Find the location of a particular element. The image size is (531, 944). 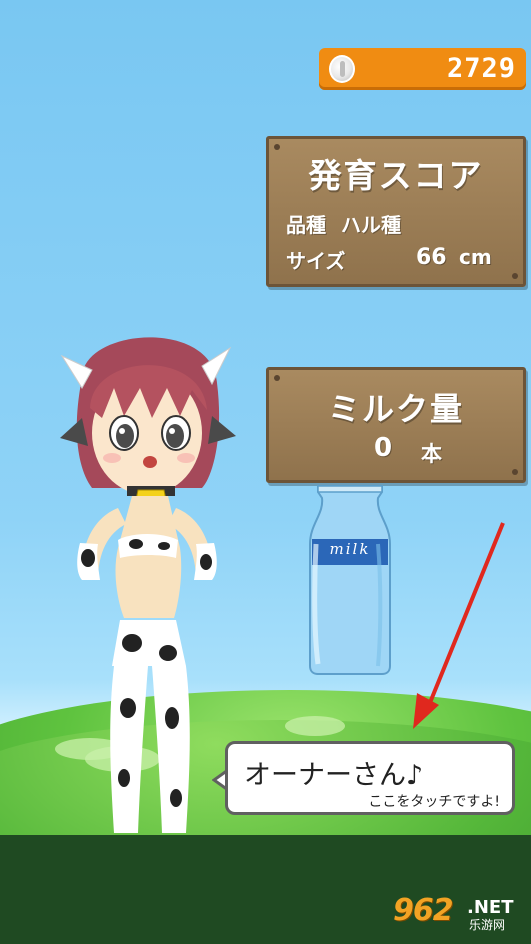

bubble-sub-text: ここをタッチですよ! is located at coordinates (434, 802).